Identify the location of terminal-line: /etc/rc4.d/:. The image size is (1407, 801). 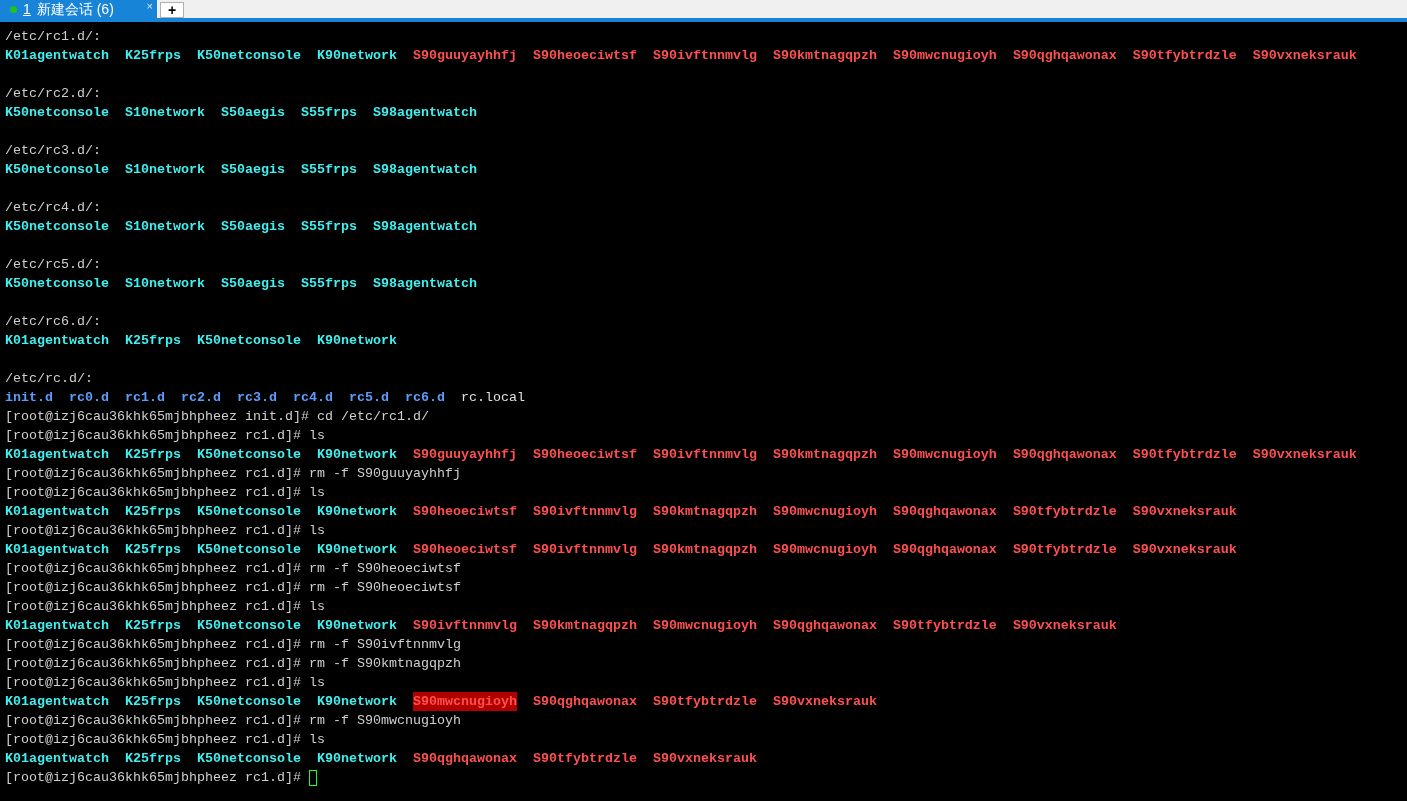
(53, 208).